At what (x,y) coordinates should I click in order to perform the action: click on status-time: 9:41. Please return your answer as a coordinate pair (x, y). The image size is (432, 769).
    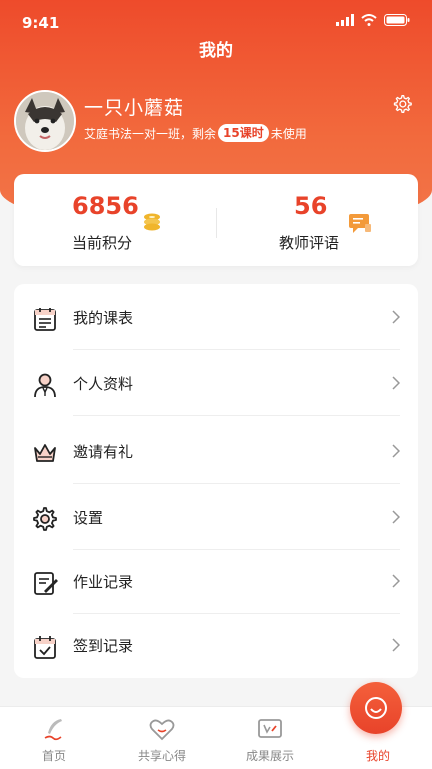
    Looking at the image, I should click on (41, 23).